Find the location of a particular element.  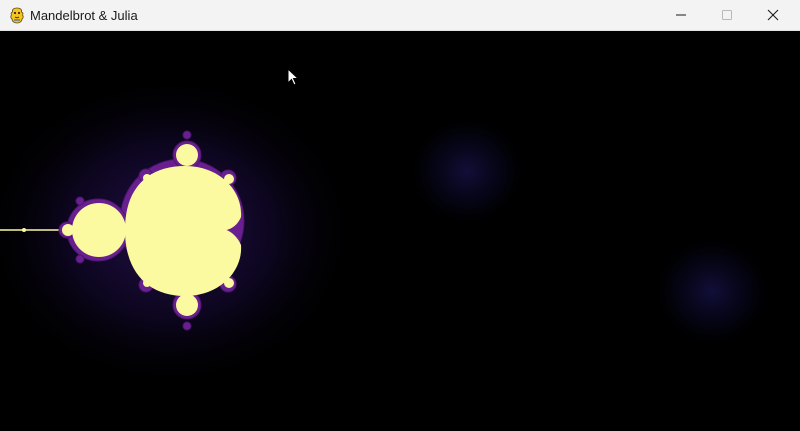

upper-right-bulb is located at coordinates (229, 179).